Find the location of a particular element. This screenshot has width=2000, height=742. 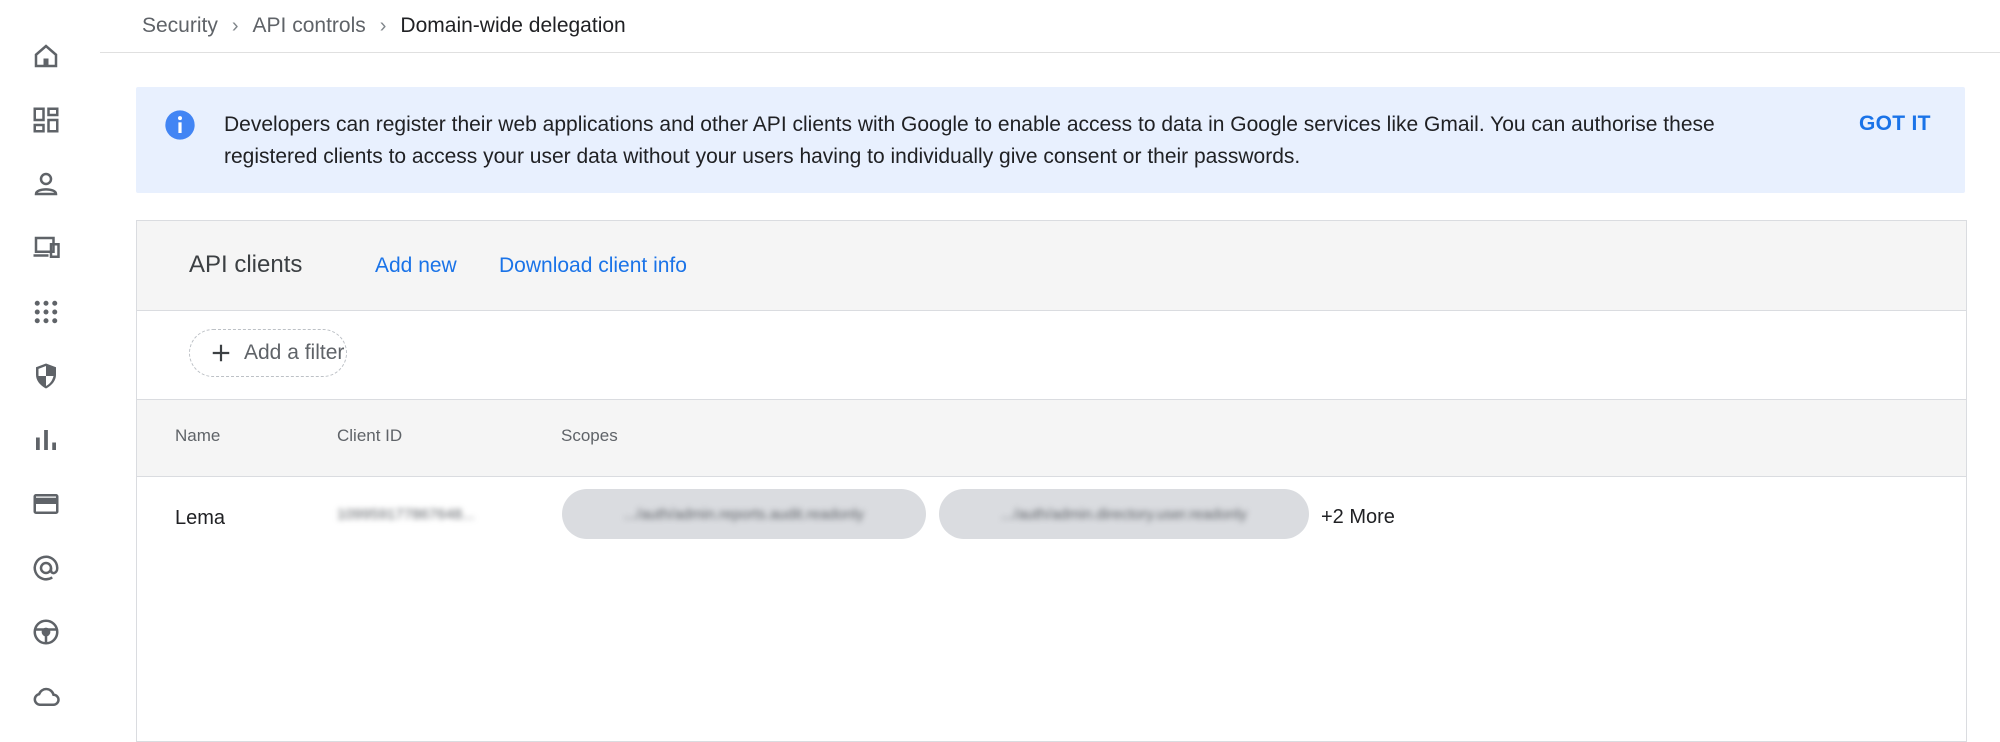

cloud-icon is located at coordinates (46, 696).